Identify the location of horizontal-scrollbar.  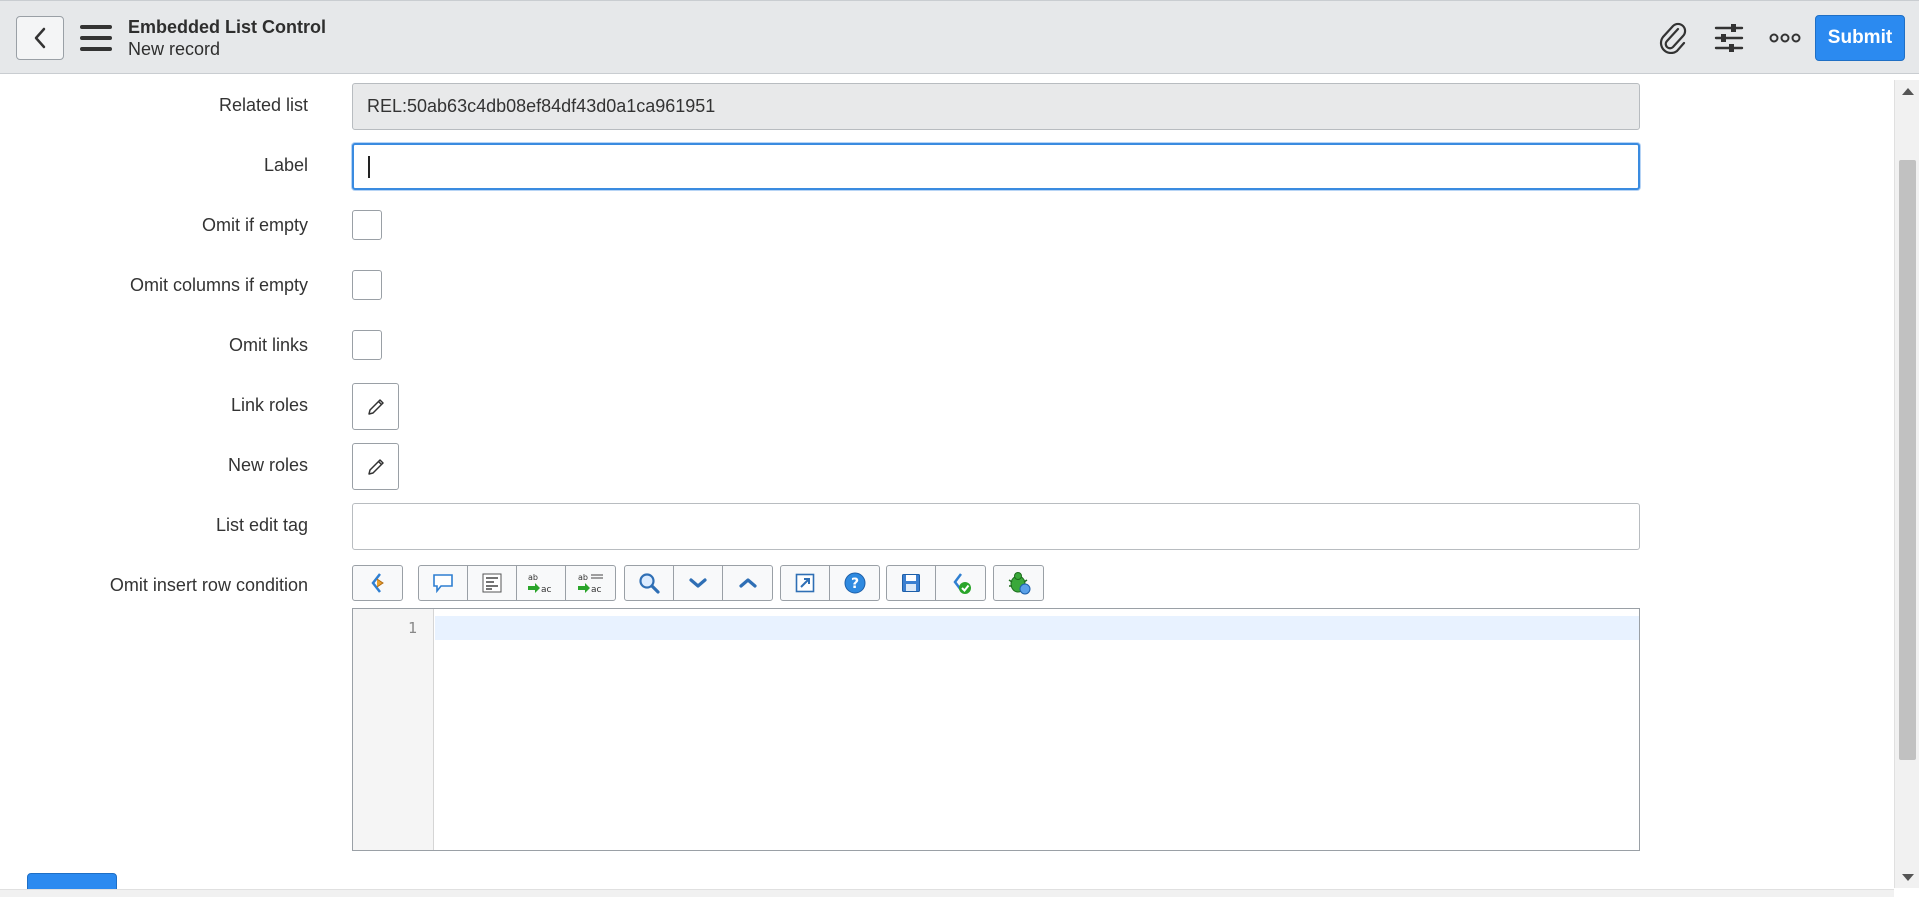
(947, 893).